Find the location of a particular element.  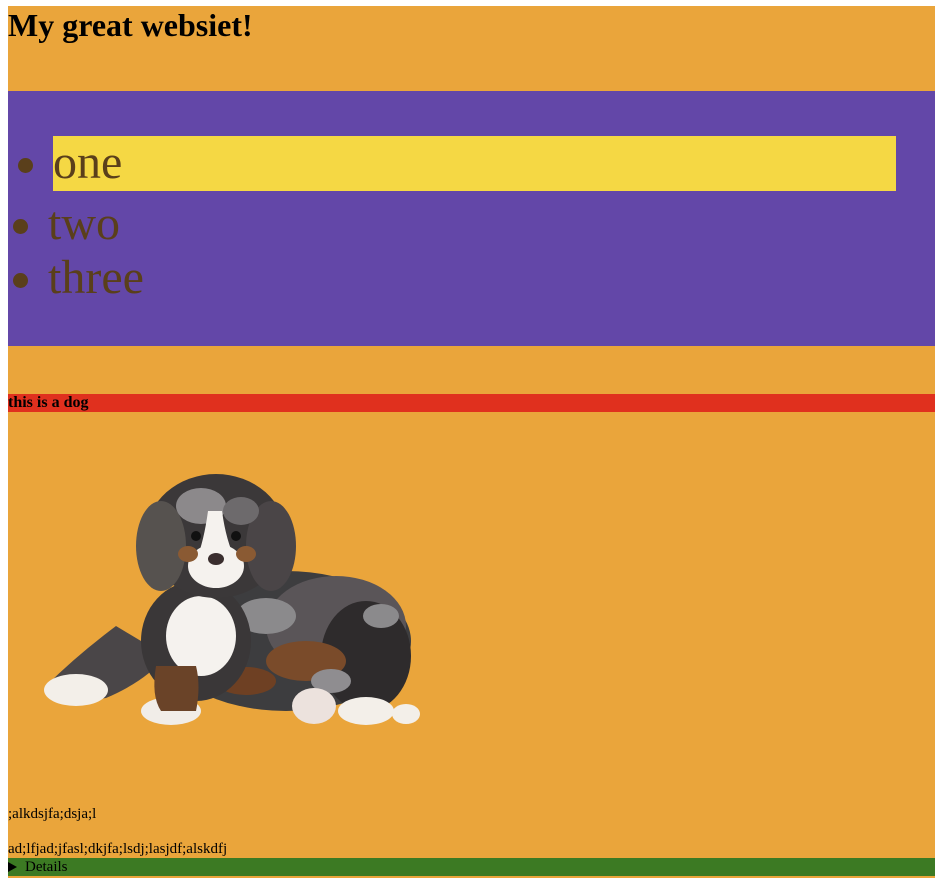

nav-item-one: one is located at coordinates (457, 163).